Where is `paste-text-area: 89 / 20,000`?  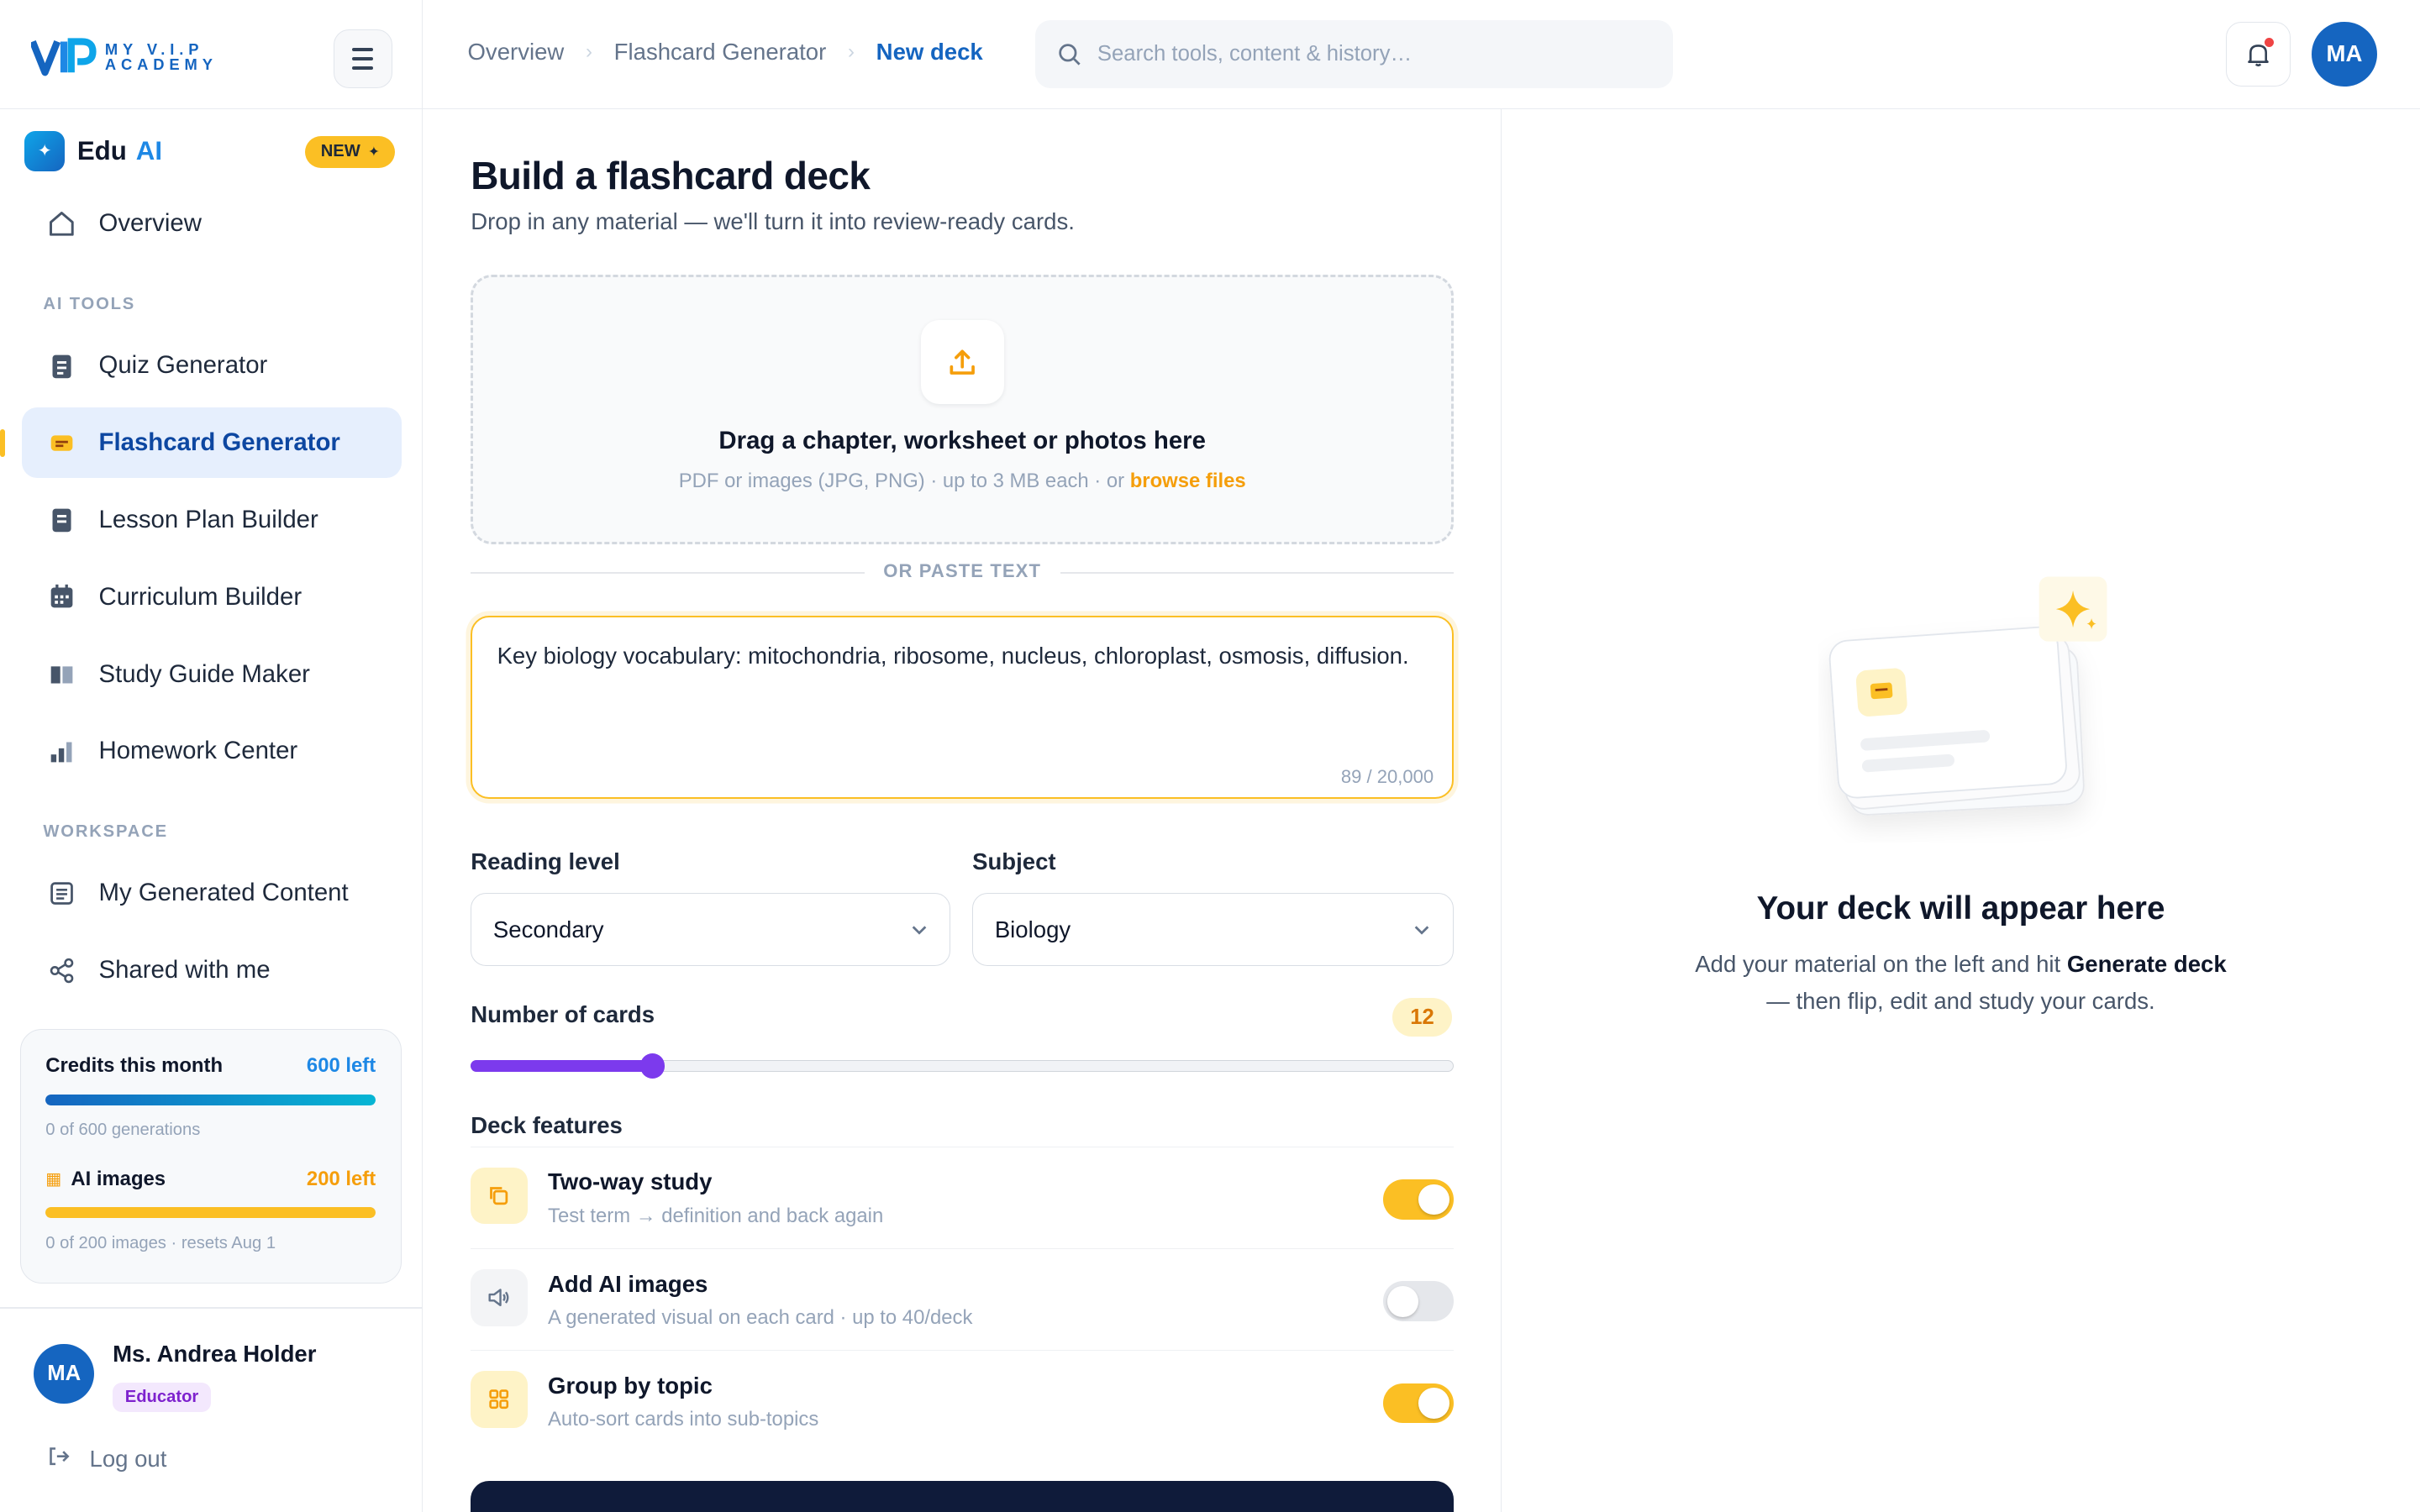 paste-text-area: 89 / 20,000 is located at coordinates (963, 707).